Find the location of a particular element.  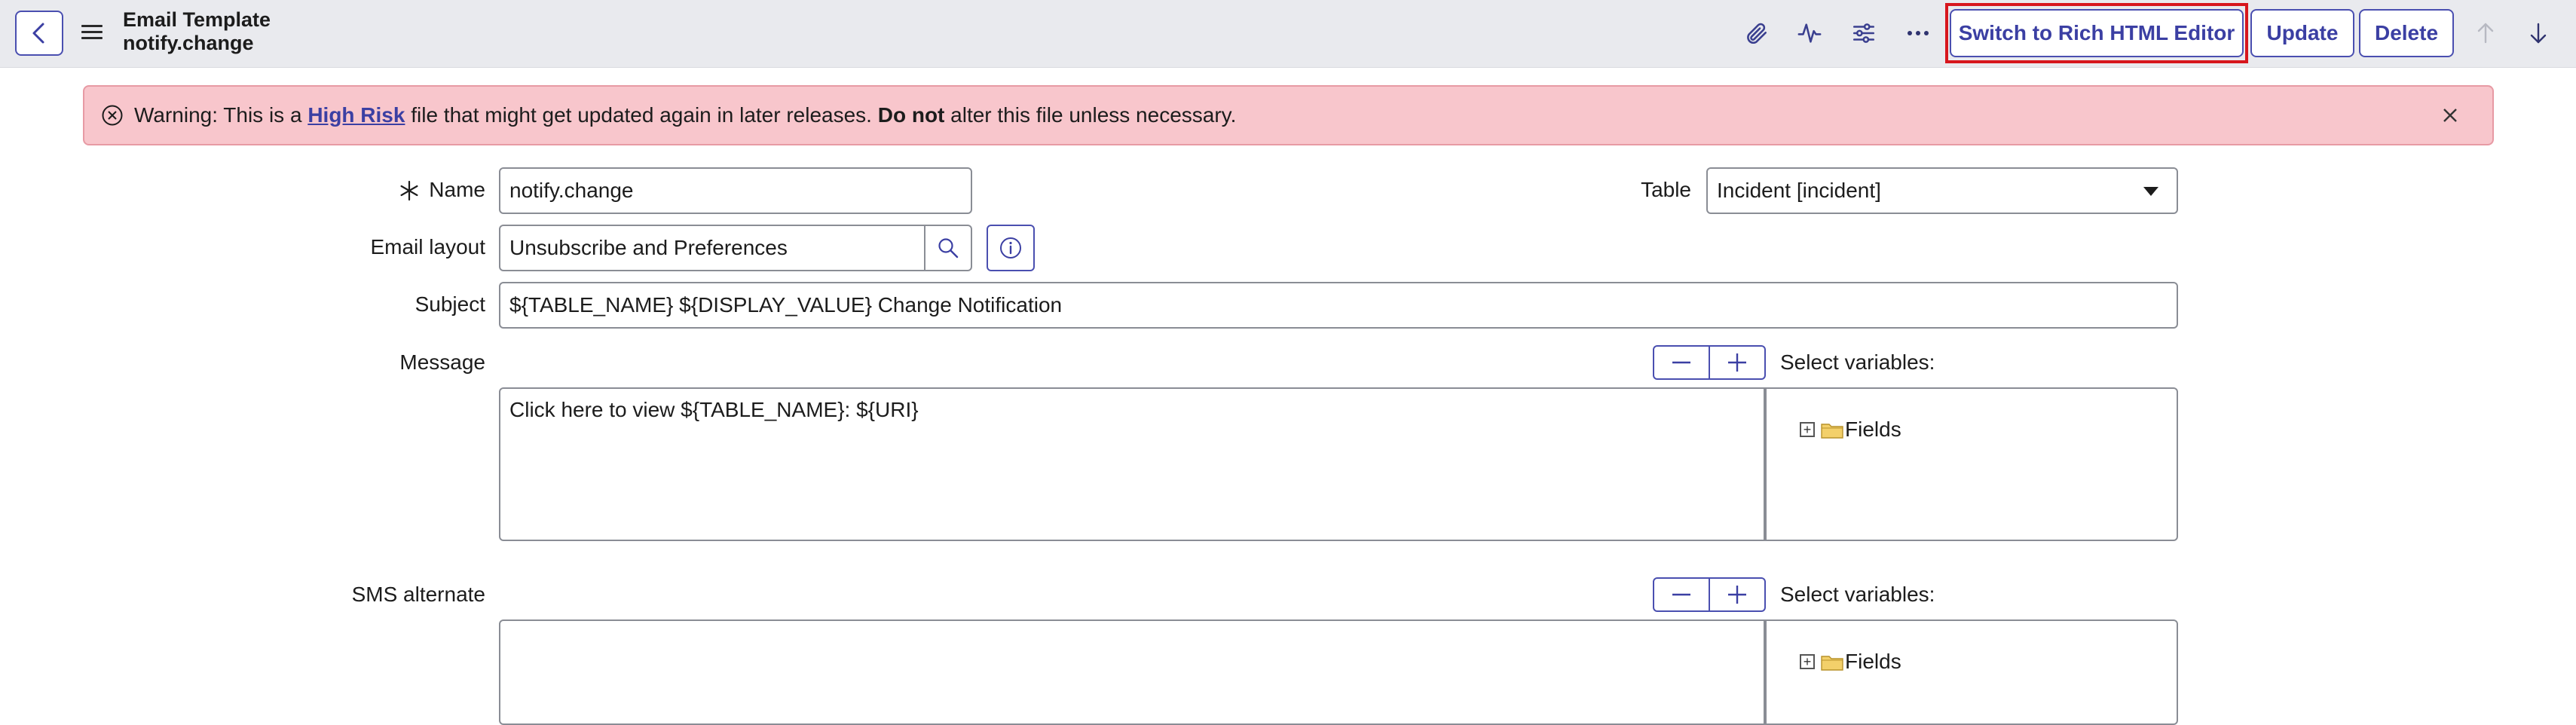

next-record-button is located at coordinates (2538, 33).